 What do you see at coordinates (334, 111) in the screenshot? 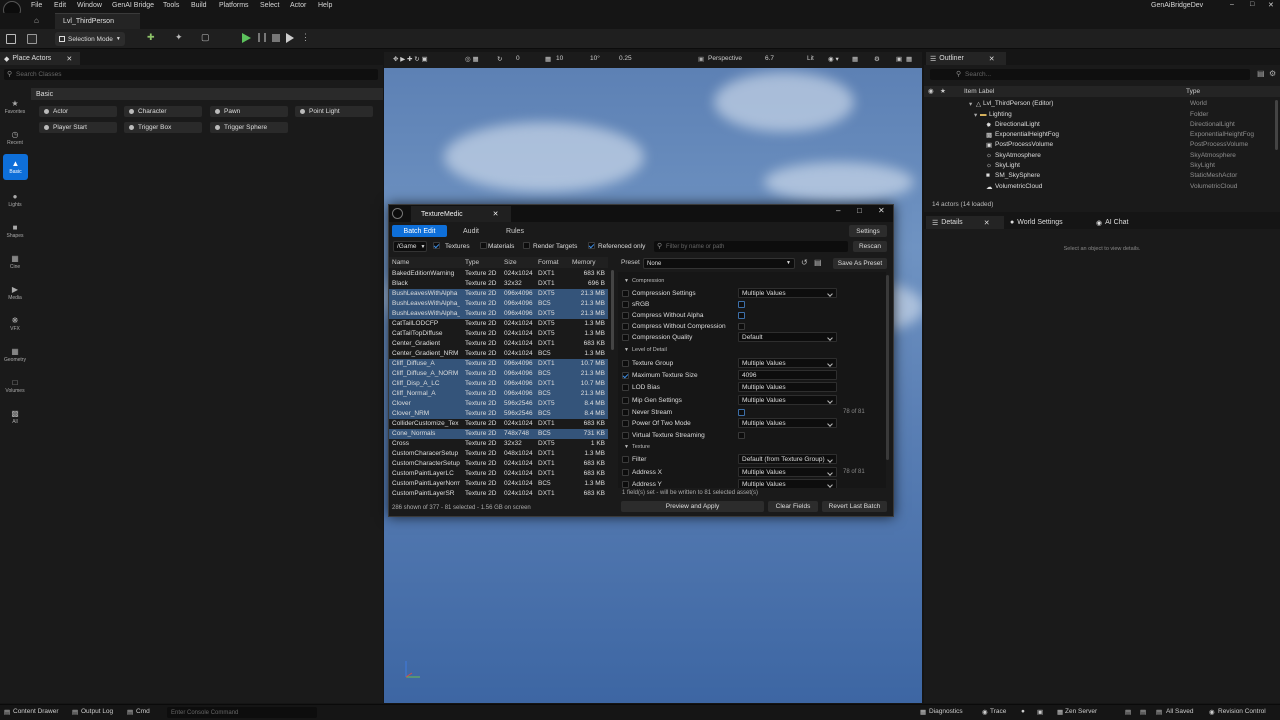
I see `actor-item-point-light: Point Light` at bounding box center [334, 111].